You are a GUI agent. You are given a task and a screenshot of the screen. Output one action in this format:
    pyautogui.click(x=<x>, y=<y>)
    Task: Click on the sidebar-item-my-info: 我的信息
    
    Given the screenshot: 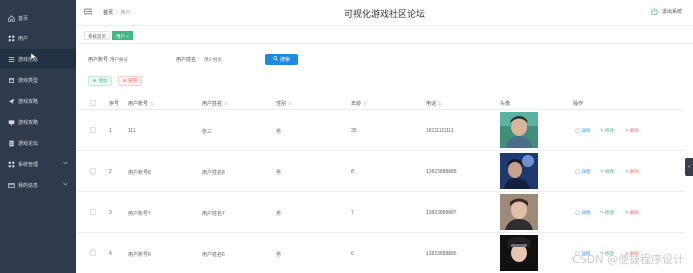 What is the action you would take?
    pyautogui.click(x=38, y=185)
    